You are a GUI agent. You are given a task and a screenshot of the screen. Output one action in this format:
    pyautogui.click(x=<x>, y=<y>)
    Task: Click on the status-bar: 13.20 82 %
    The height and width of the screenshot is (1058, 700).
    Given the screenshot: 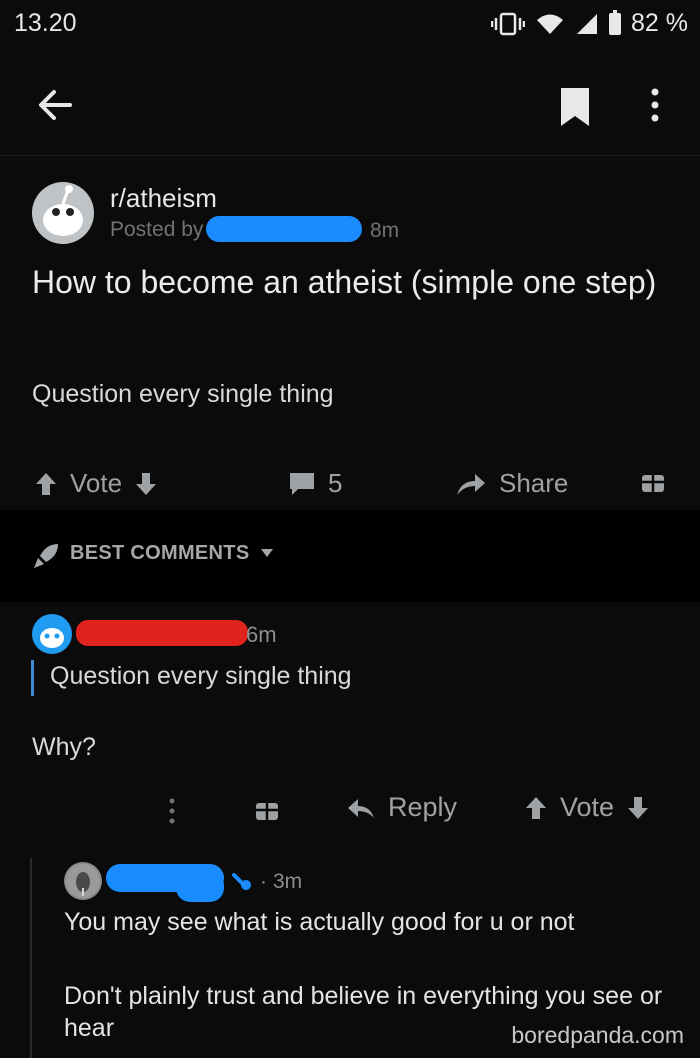 What is the action you would take?
    pyautogui.click(x=350, y=25)
    